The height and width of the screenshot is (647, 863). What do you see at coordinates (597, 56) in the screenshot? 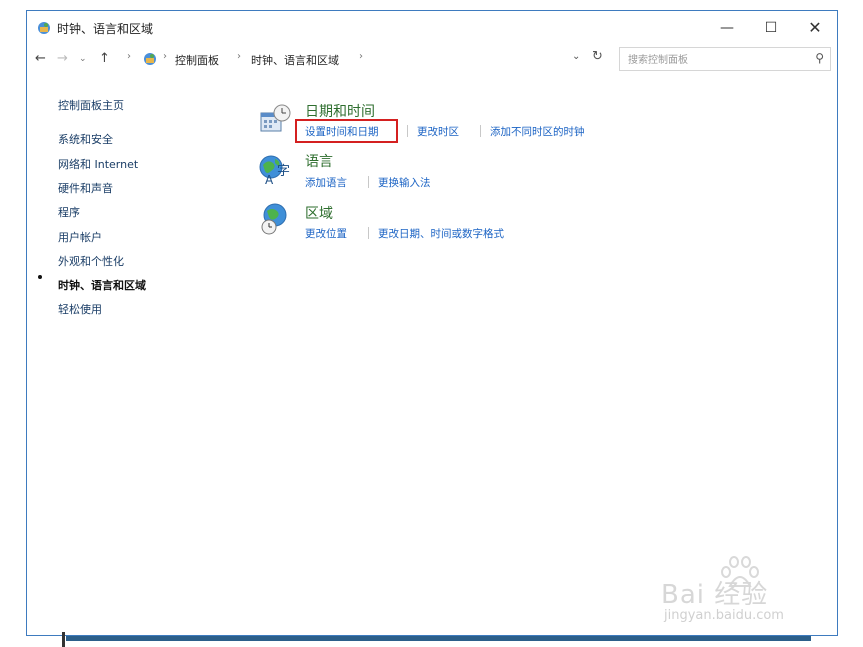
I see `refresh-icon: ↻` at bounding box center [597, 56].